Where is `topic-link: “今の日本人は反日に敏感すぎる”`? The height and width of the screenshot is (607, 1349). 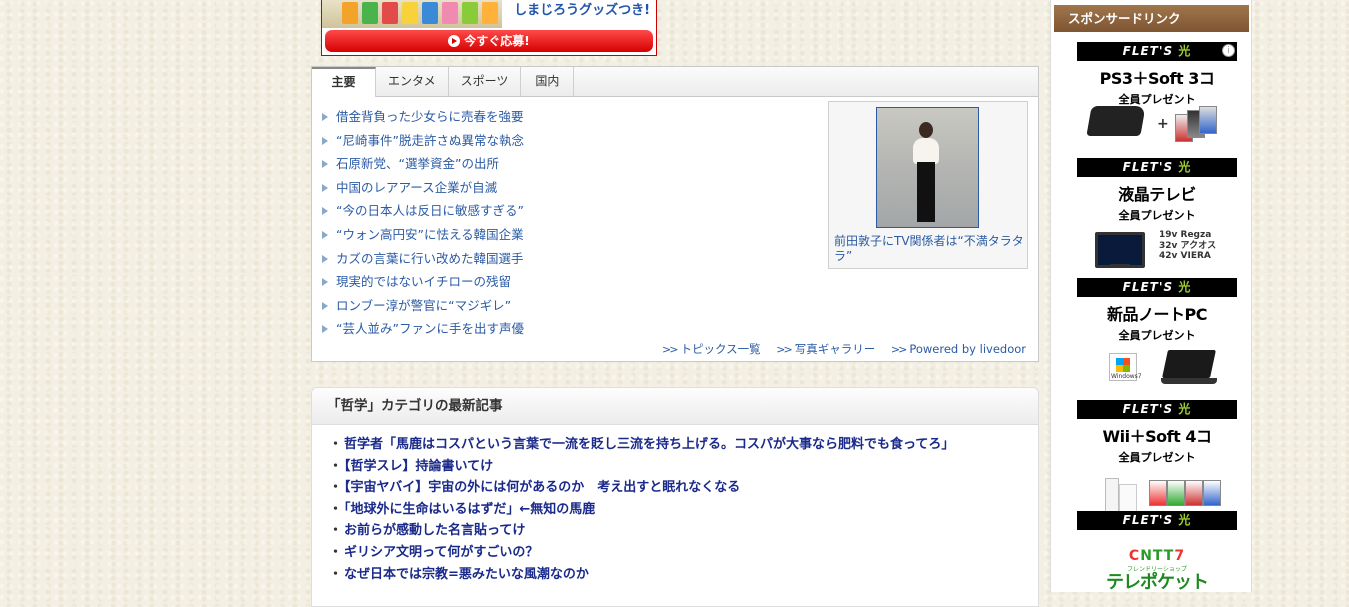 topic-link: “今の日本人は反日に敏感すぎる” is located at coordinates (430, 210).